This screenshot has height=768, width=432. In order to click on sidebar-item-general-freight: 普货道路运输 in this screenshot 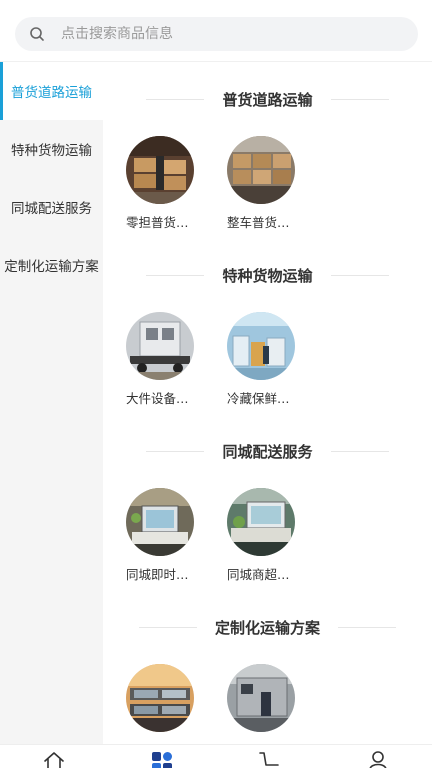, I will do `click(51, 91)`.